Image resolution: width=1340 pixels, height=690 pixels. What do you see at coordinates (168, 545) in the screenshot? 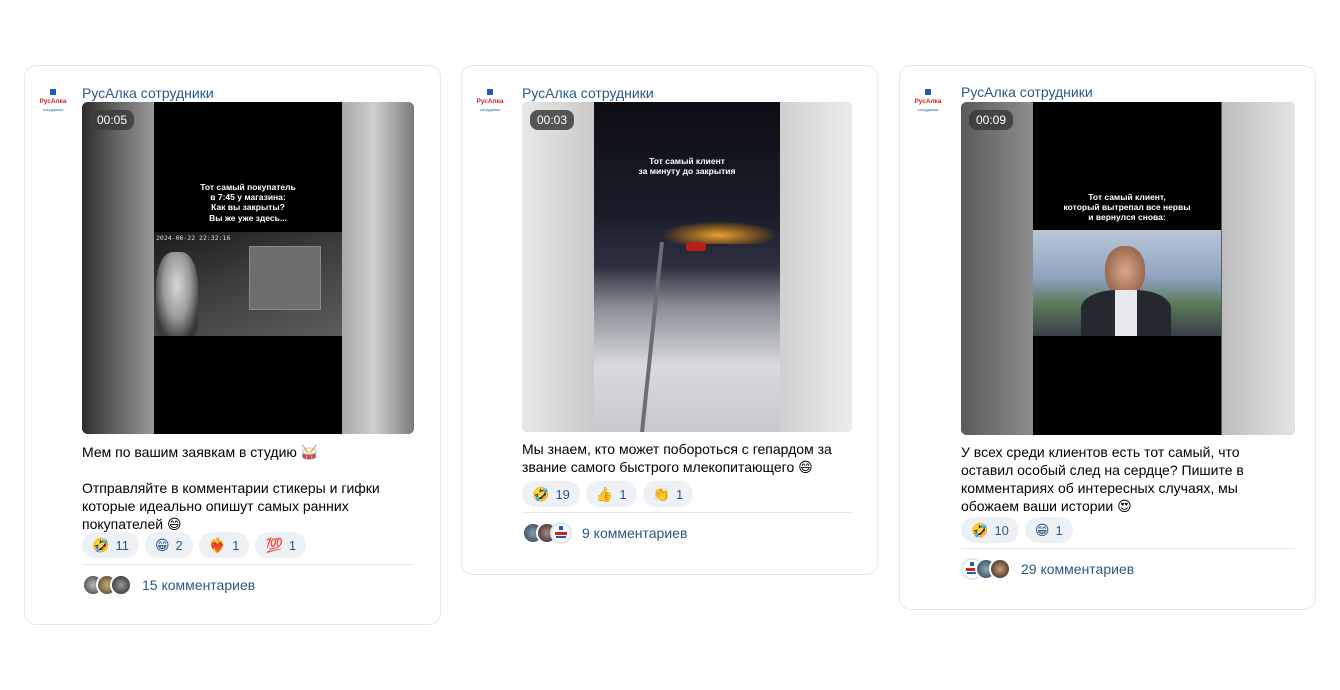
I see `reaction-grin: 😁 2` at bounding box center [168, 545].